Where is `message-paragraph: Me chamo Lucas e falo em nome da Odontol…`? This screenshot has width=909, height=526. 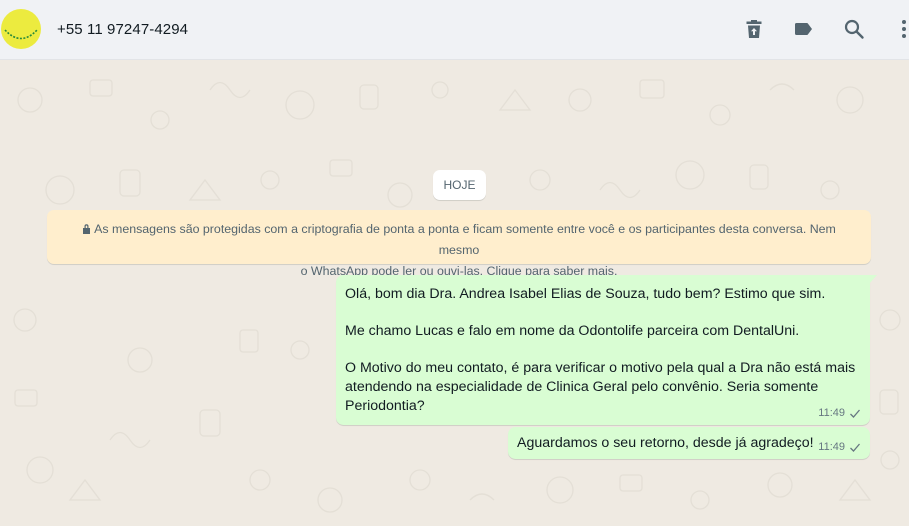 message-paragraph: Me chamo Lucas e falo em nome da Odontol… is located at coordinates (572, 331).